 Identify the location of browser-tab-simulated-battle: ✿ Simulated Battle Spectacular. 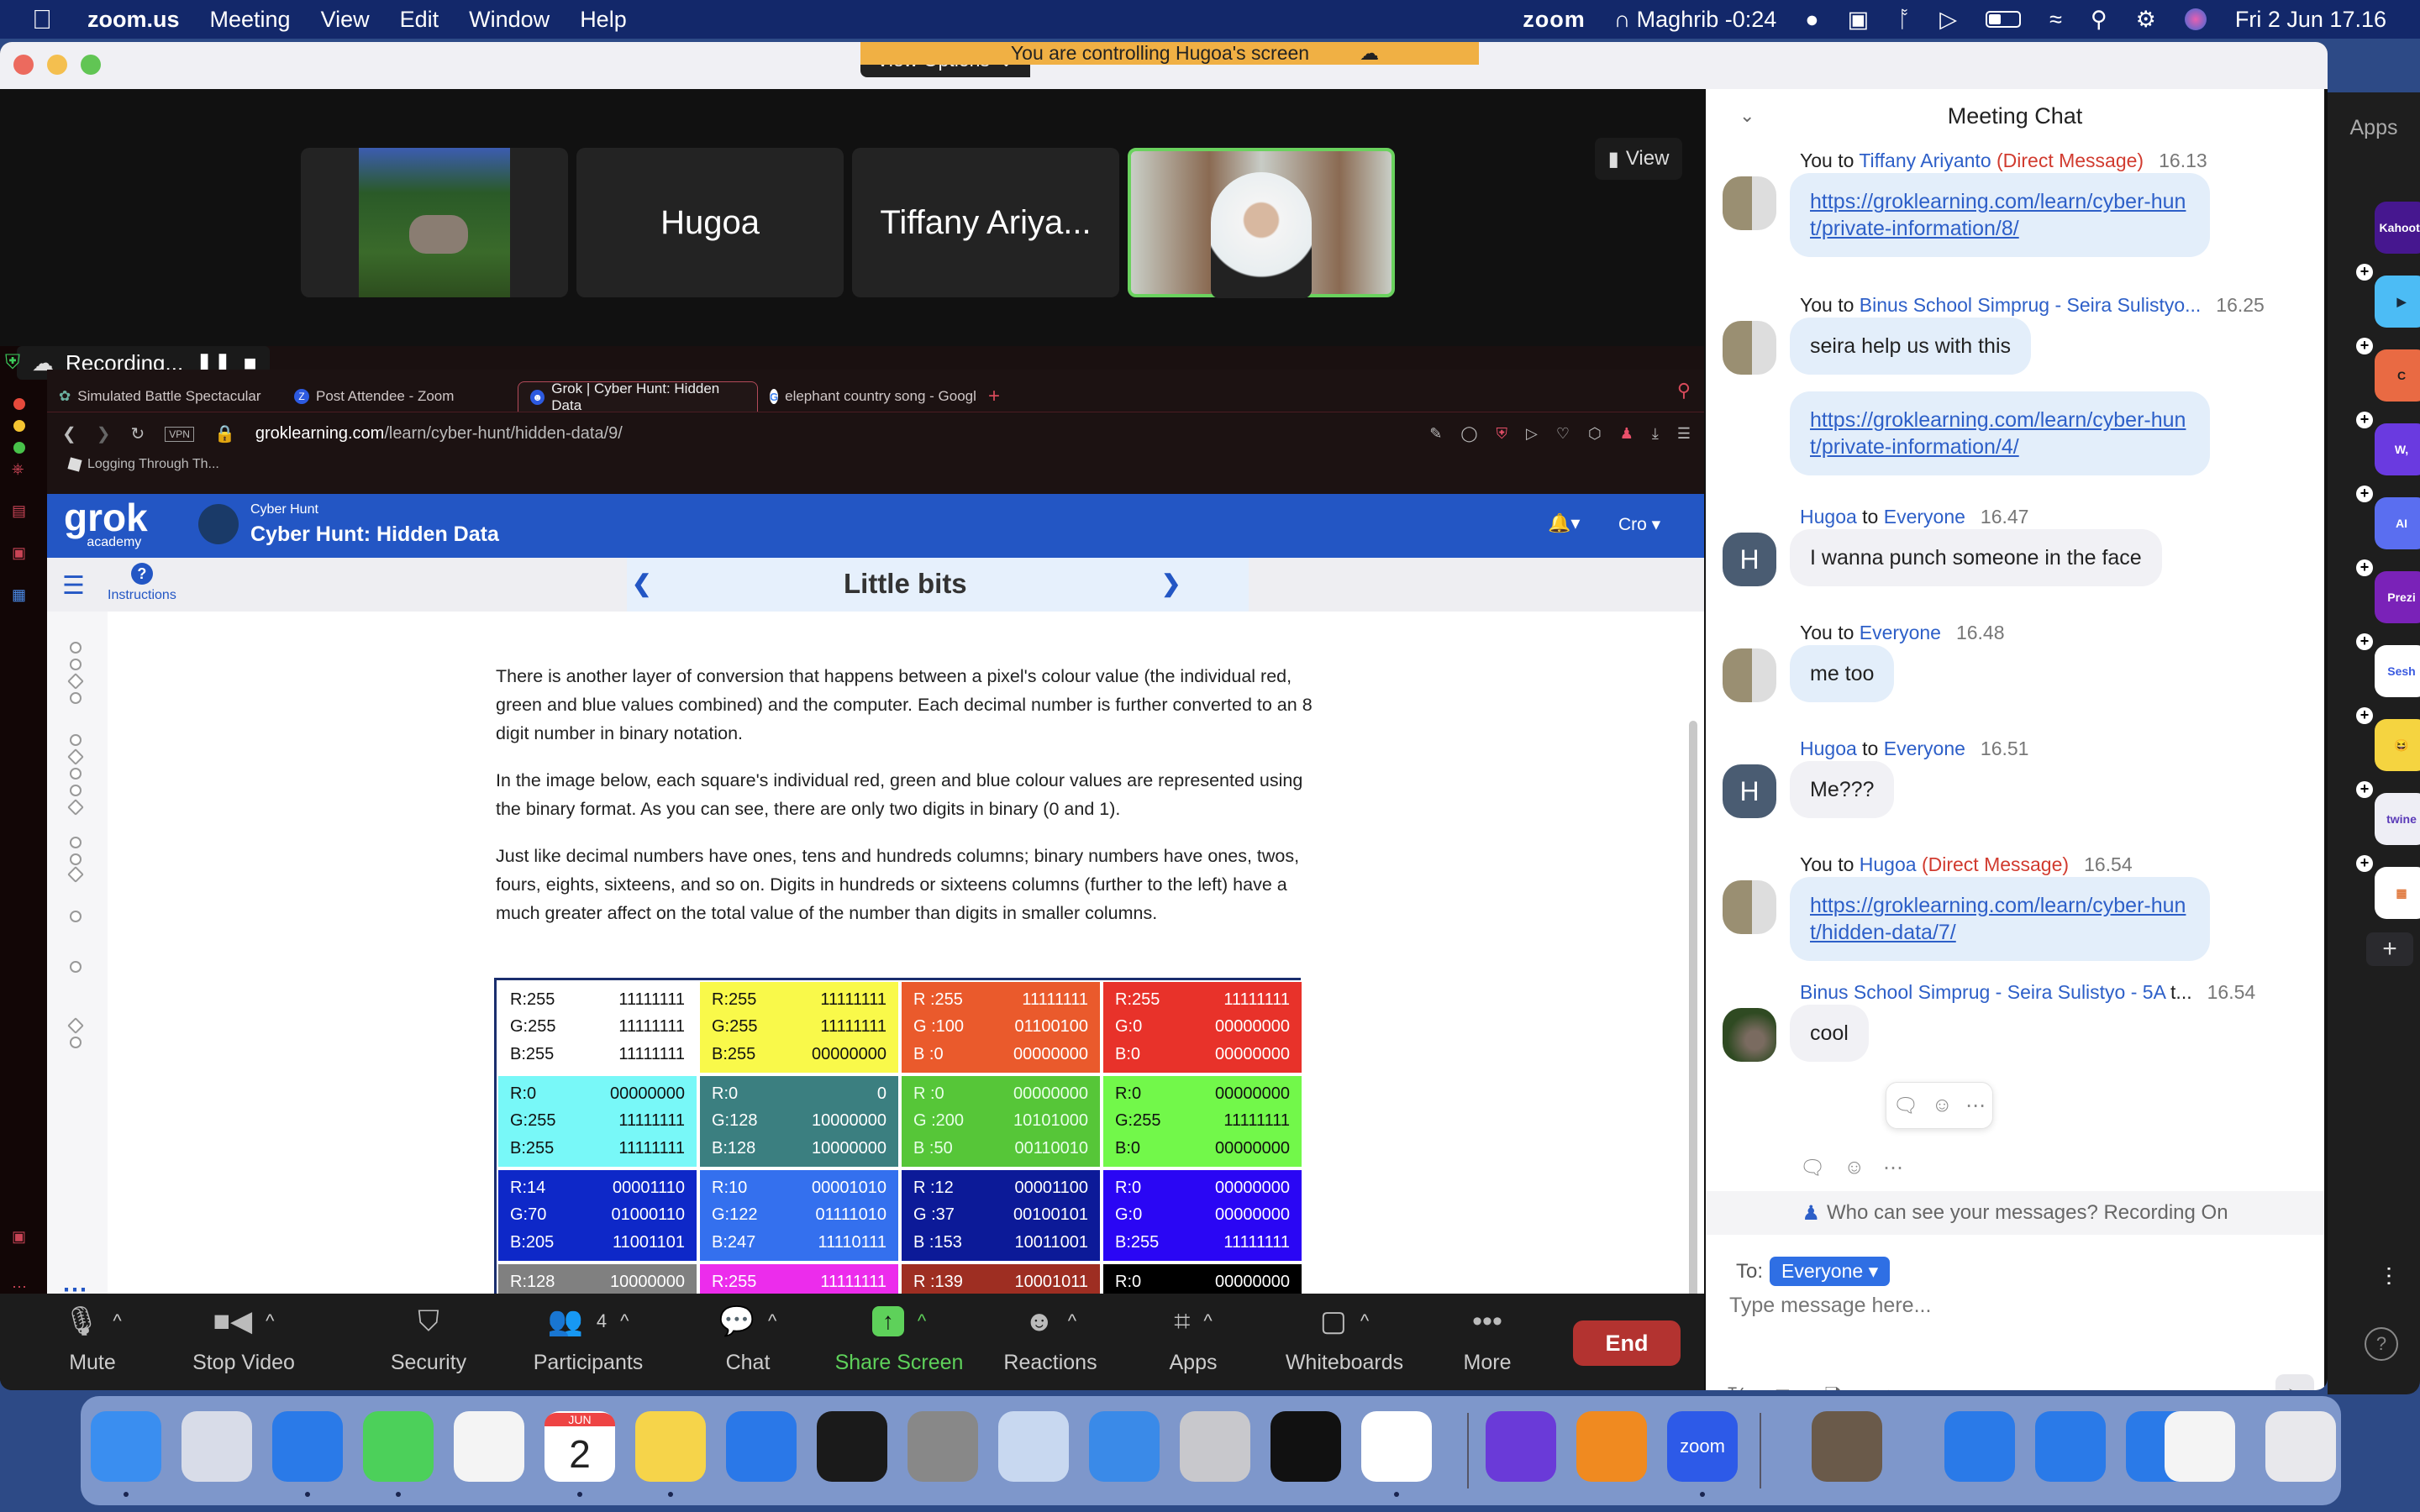
(165, 396).